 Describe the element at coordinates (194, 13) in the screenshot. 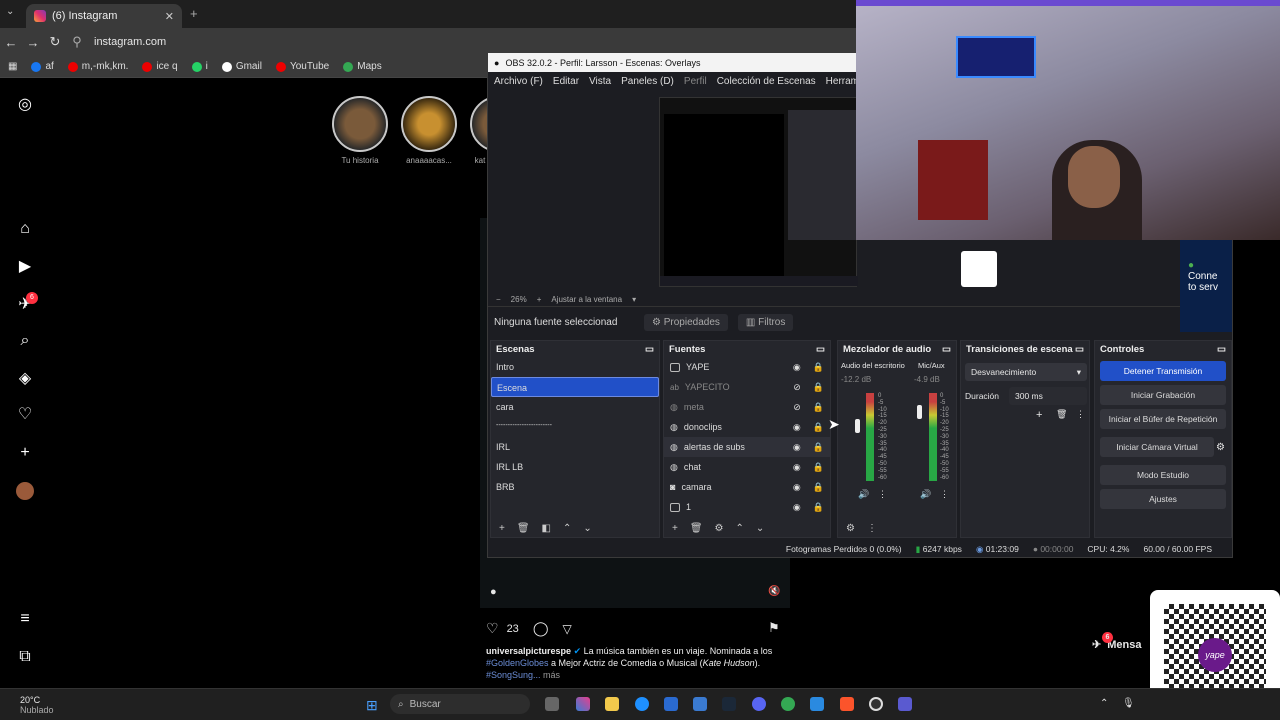

I see `new-tab-icon: +` at that location.